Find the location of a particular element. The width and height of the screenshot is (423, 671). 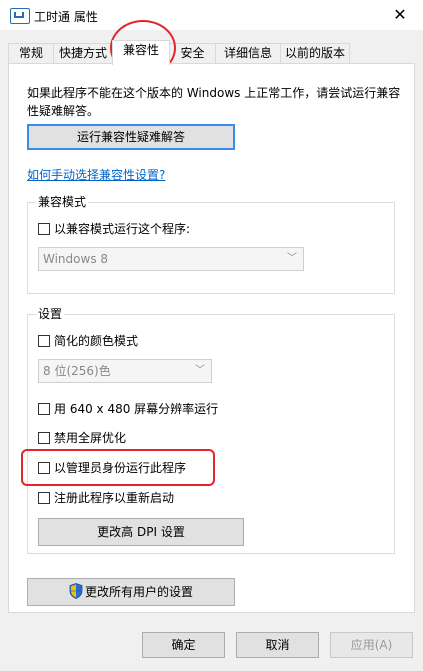

title-bar: 工时通 属性 ✕ is located at coordinates (211, 15).